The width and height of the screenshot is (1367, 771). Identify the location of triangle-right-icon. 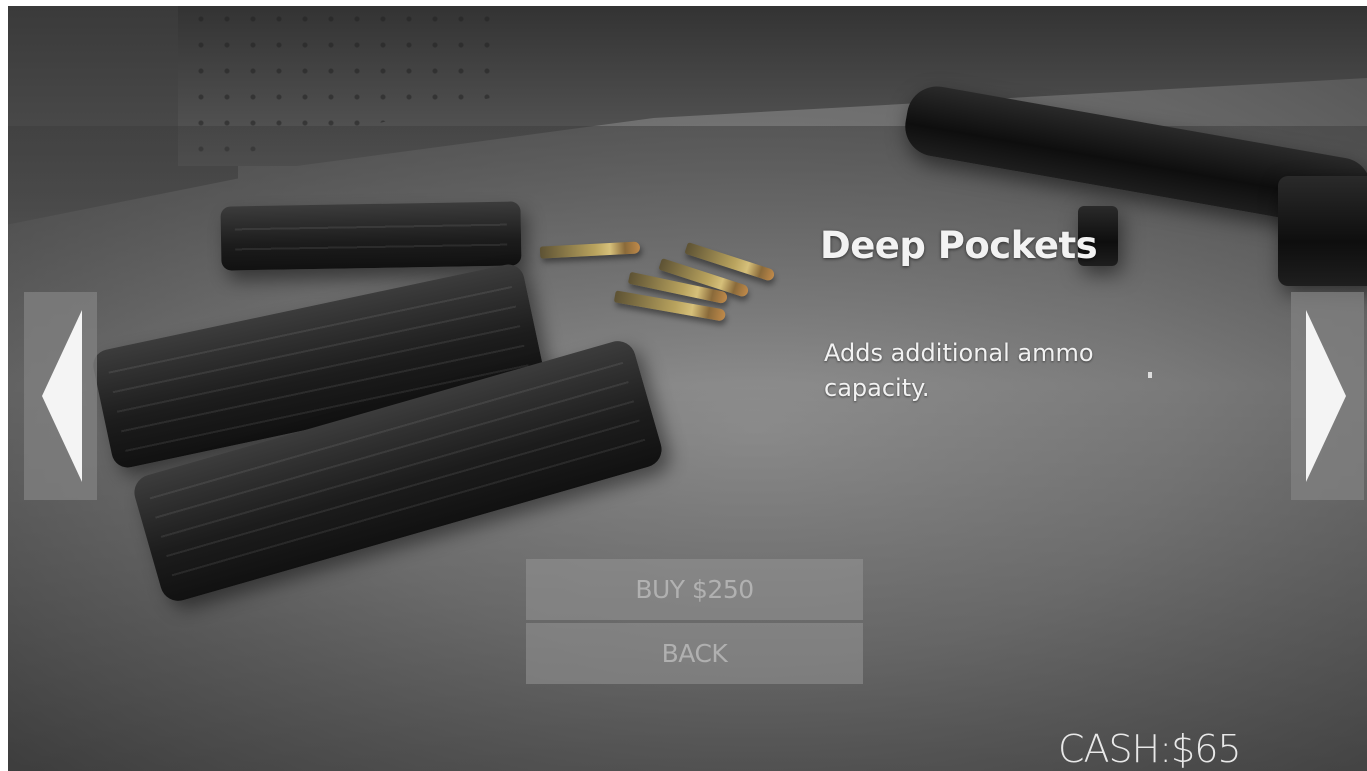
(1326, 396).